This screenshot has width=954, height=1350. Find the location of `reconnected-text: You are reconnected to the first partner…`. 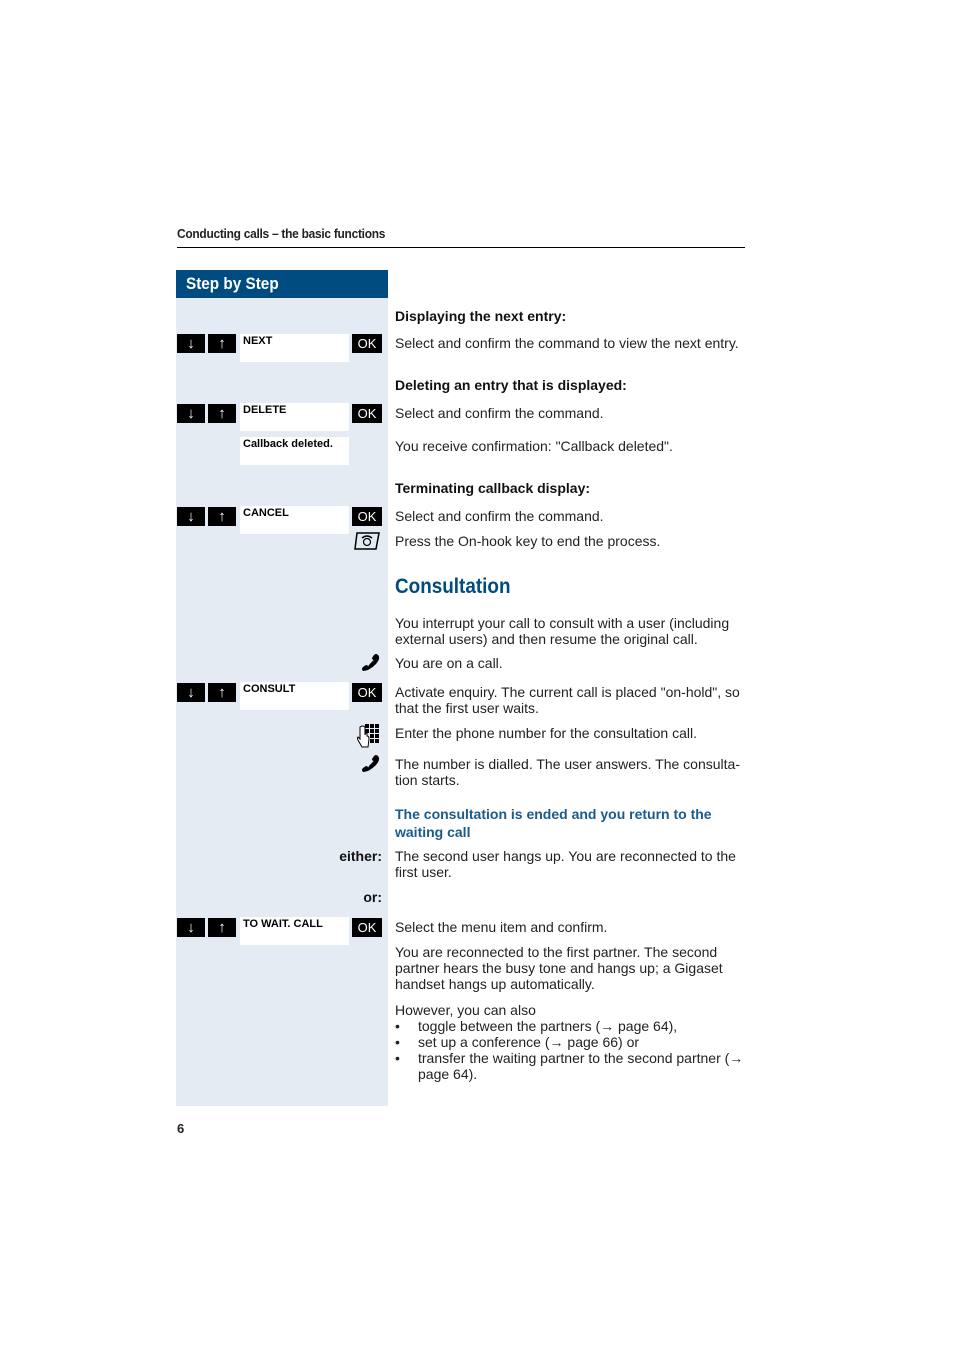

reconnected-text: You are reconnected to the first partner… is located at coordinates (559, 968).